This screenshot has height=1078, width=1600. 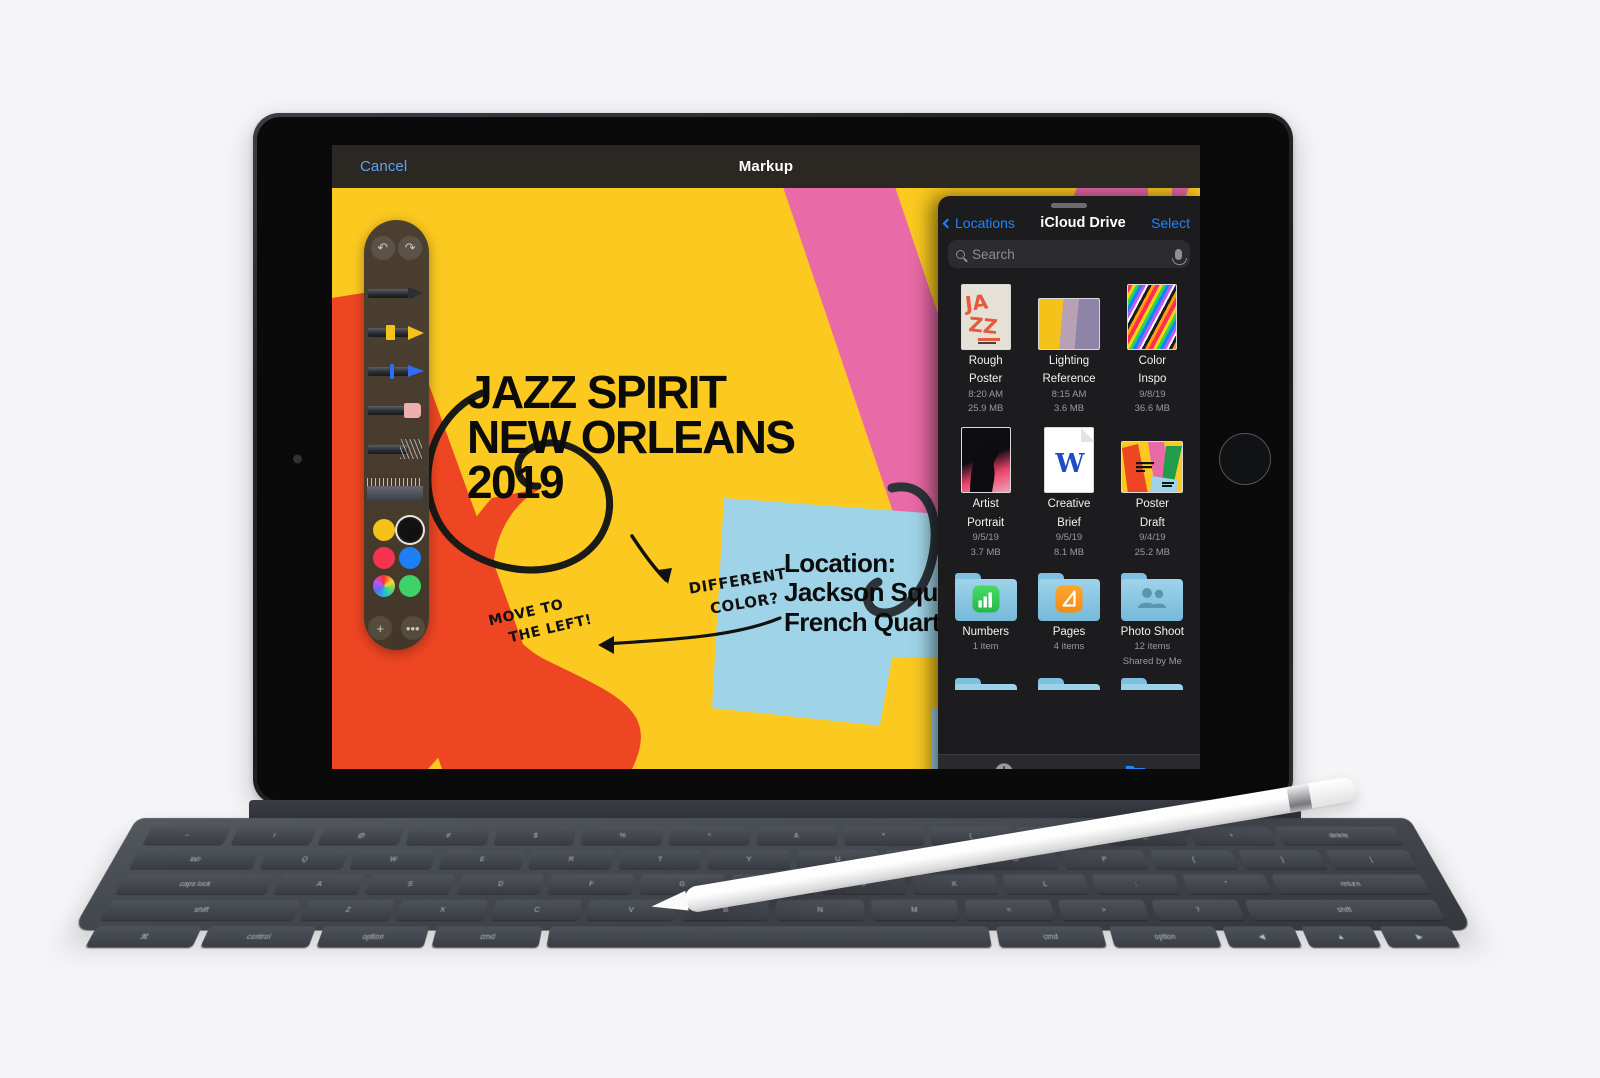 I want to click on key: V, so click(x=631, y=910).